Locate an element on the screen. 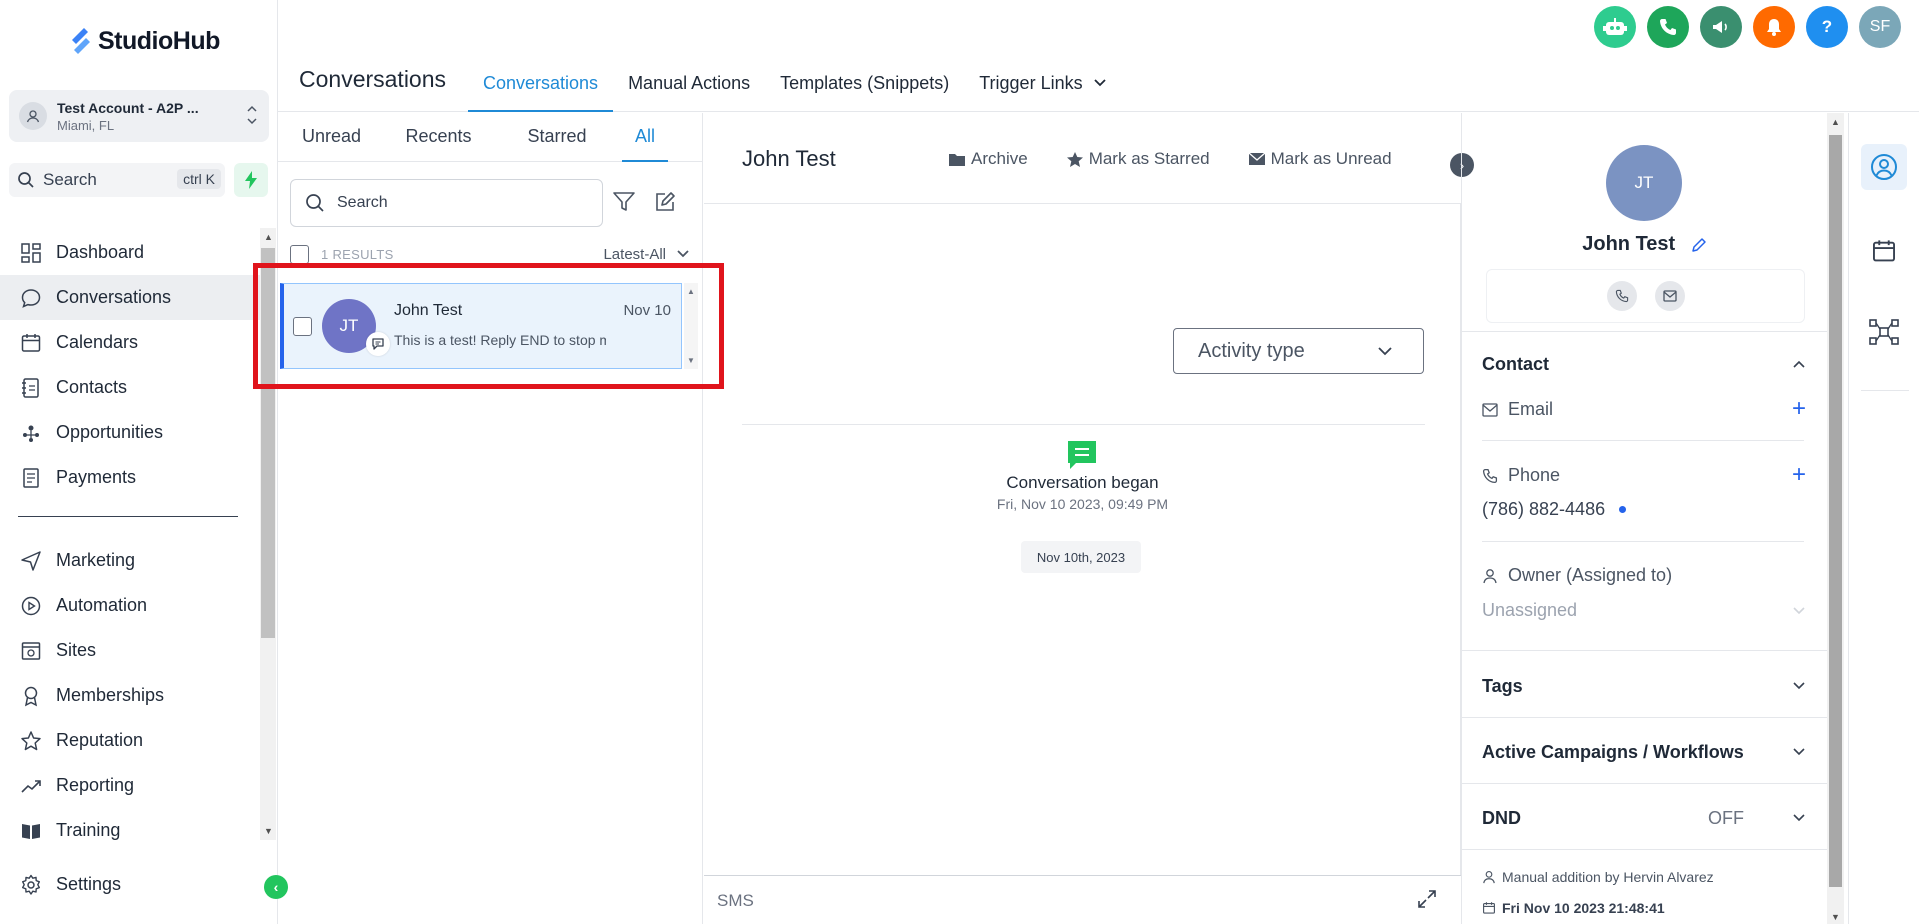 This screenshot has height=924, width=1919. quick-actions-button is located at coordinates (251, 180).